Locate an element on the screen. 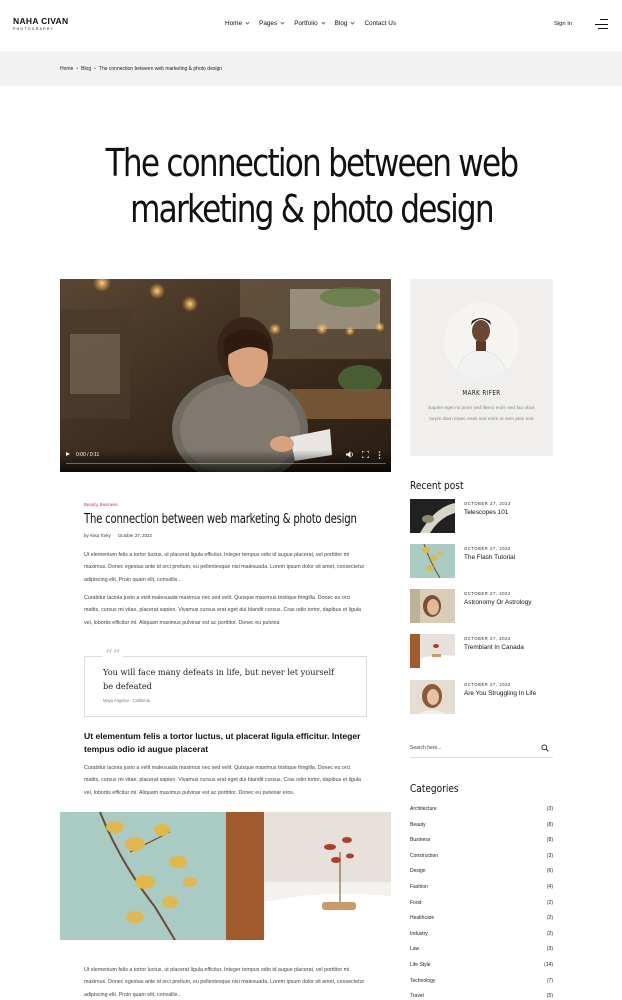  category-item: Food (2) is located at coordinates (481, 905).